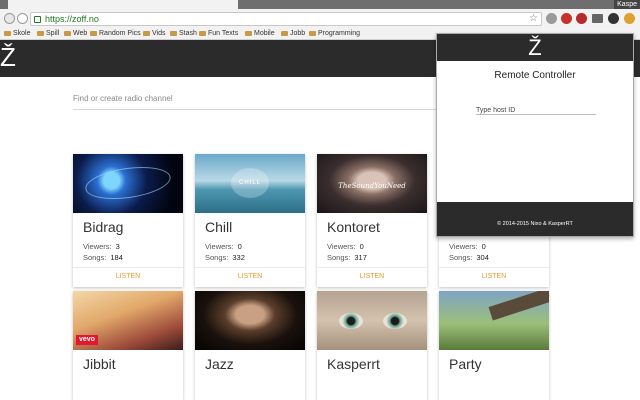  What do you see at coordinates (293, 34) in the screenshot?
I see `bookmark-folder: Jobb` at bounding box center [293, 34].